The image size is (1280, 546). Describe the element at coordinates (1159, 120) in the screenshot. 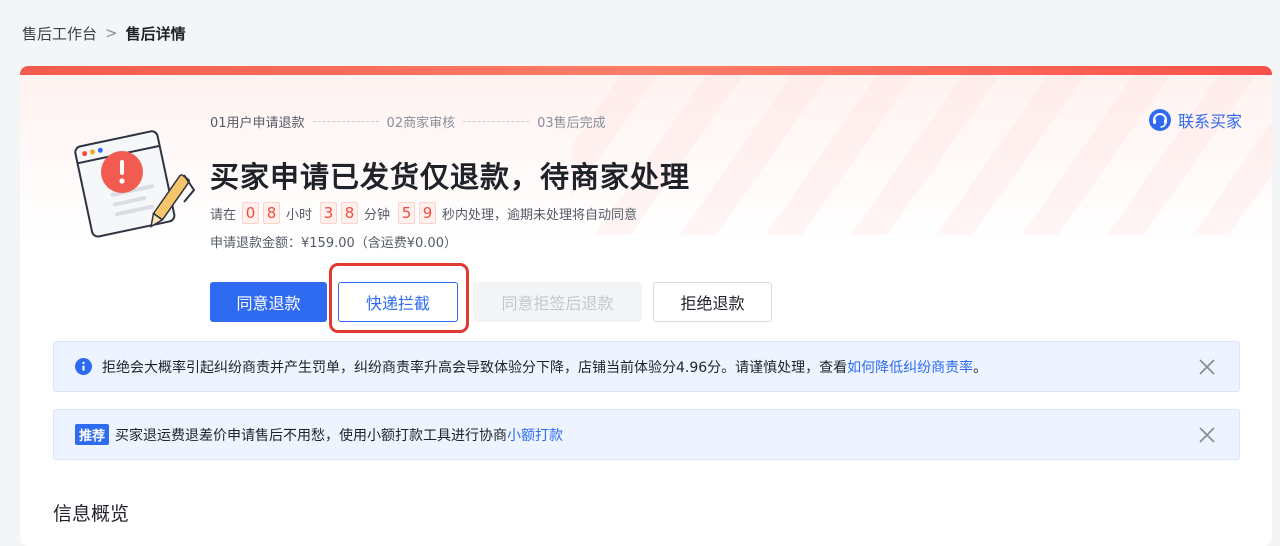

I see `customer-service-icon` at that location.